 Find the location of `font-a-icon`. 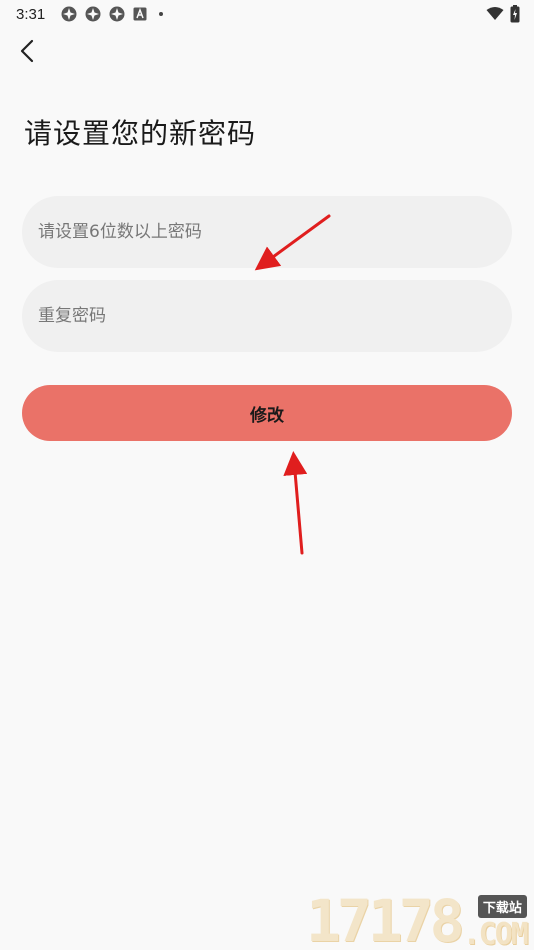

font-a-icon is located at coordinates (140, 14).